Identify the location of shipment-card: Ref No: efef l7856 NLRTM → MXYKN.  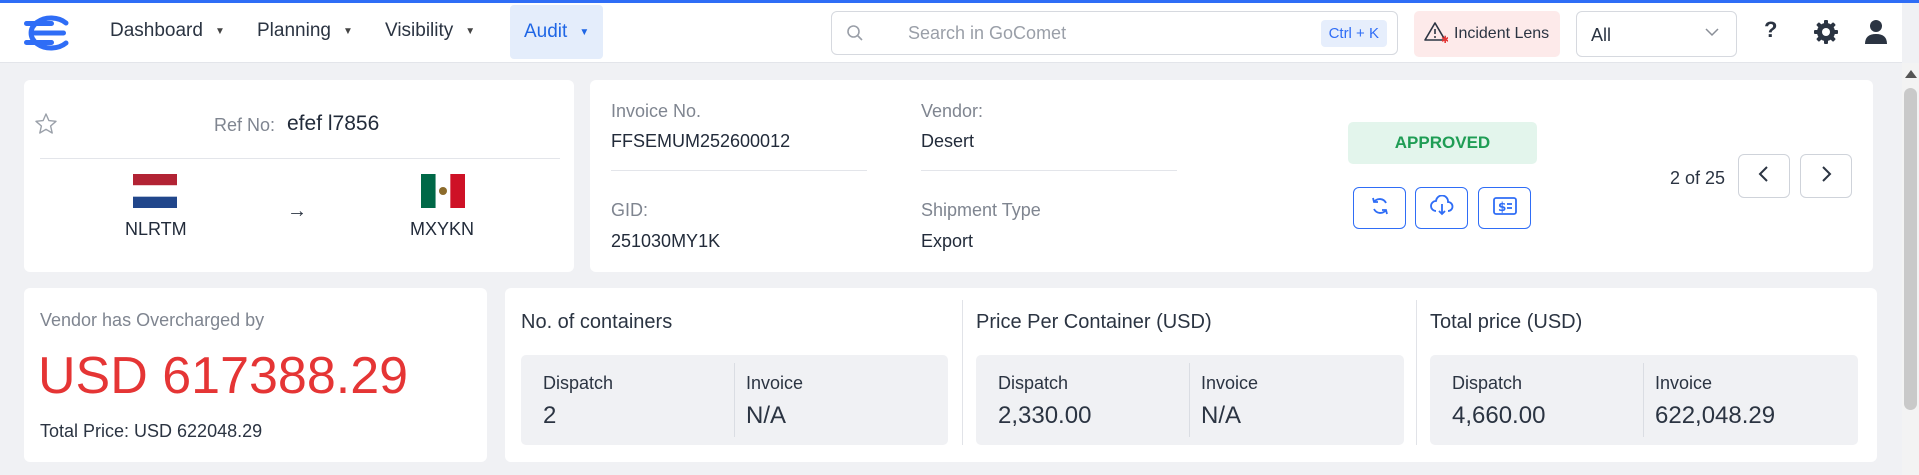
(299, 176).